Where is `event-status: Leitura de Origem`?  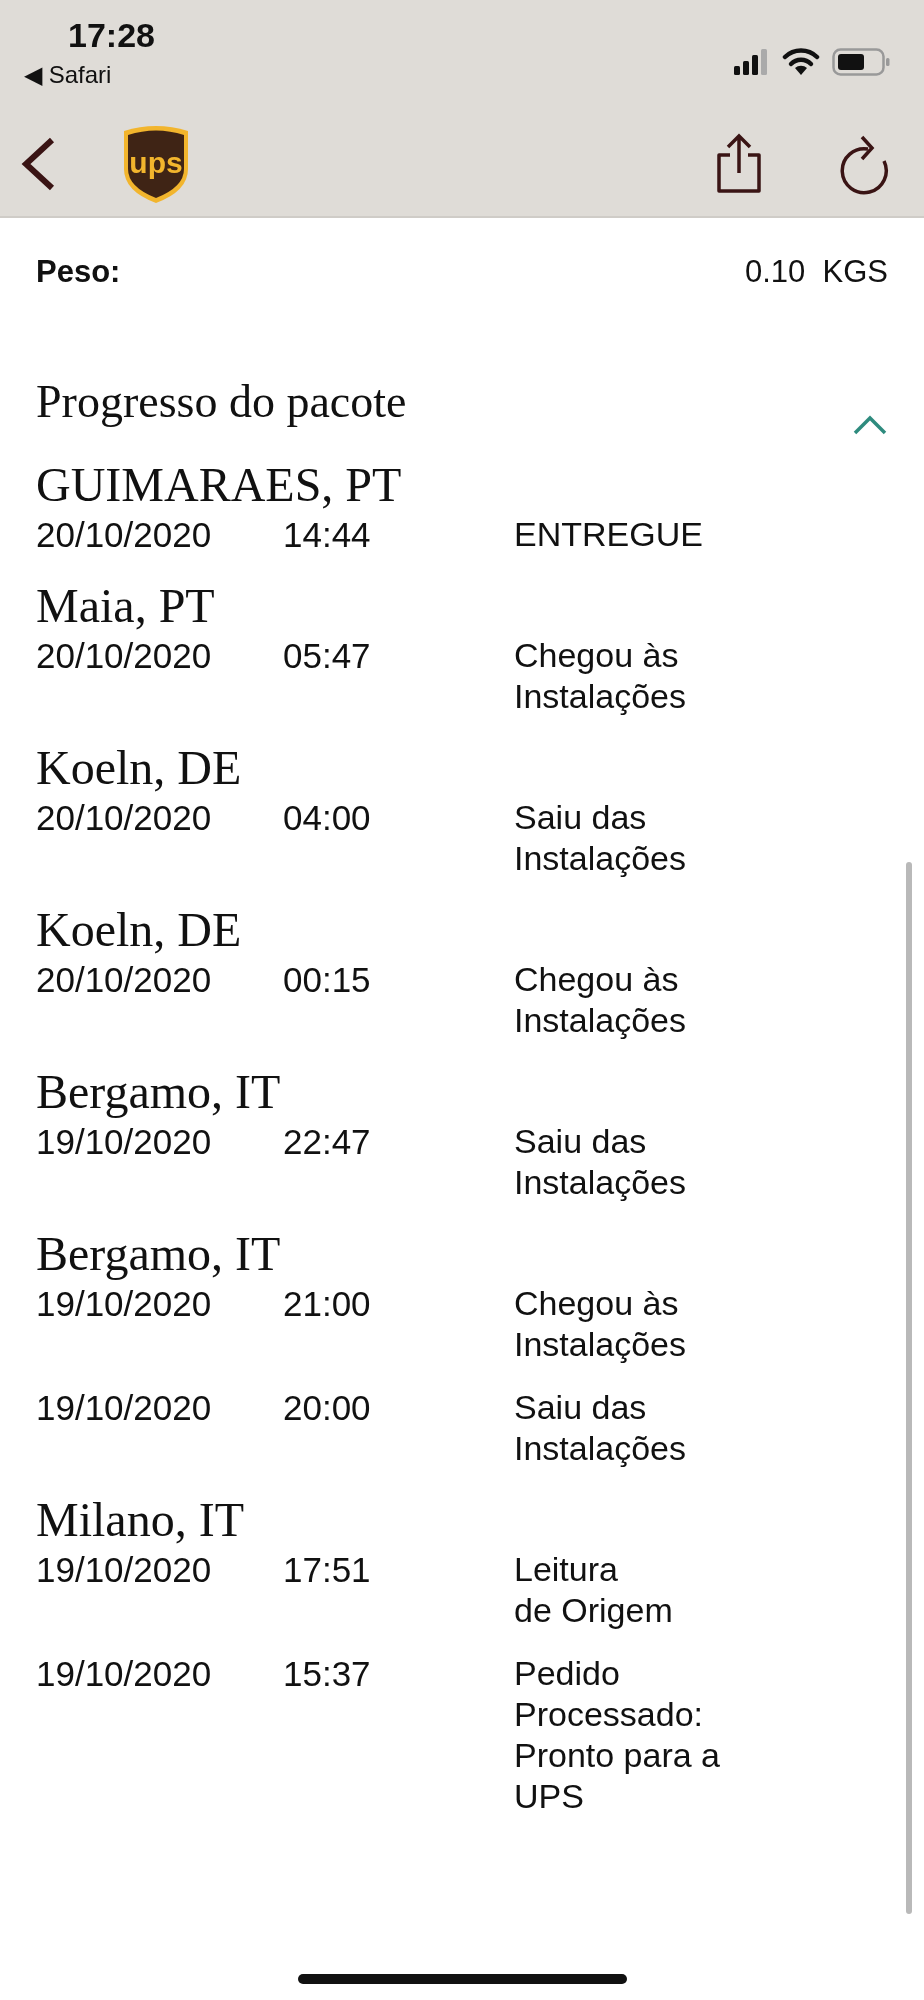 event-status: Leitura de Origem is located at coordinates (593, 1590).